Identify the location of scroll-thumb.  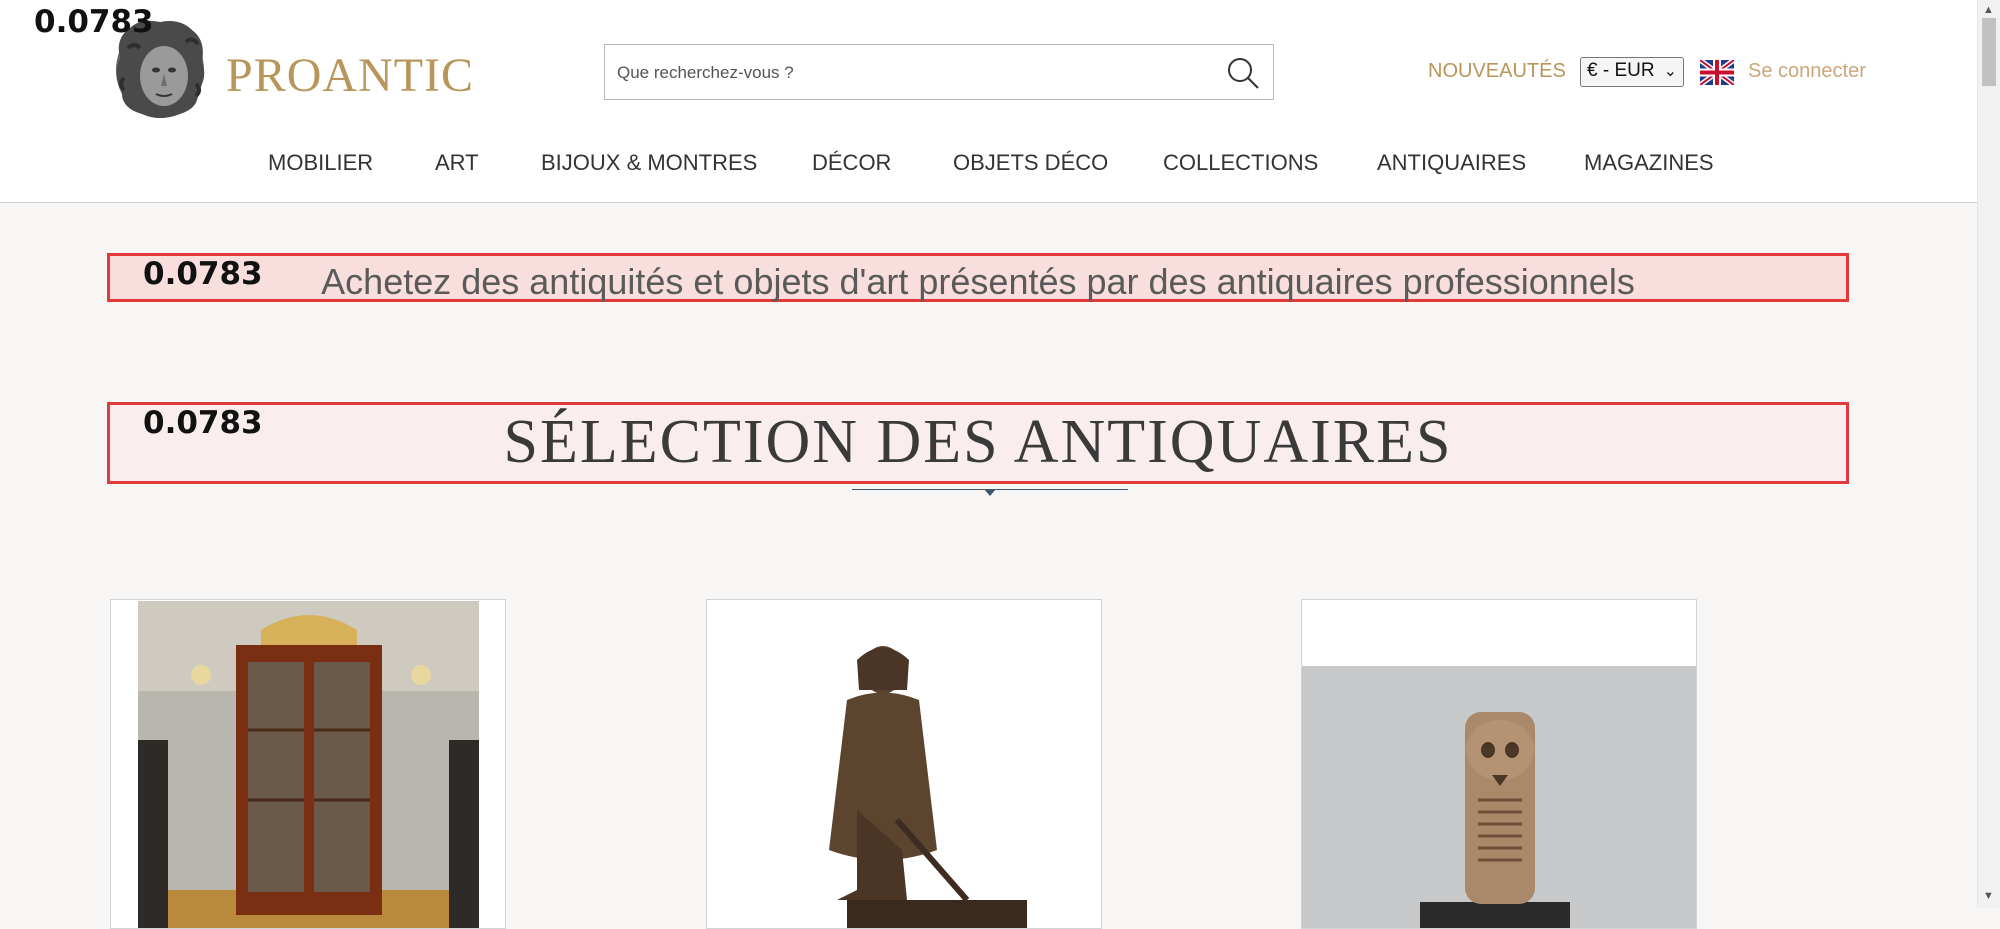
(1989, 52).